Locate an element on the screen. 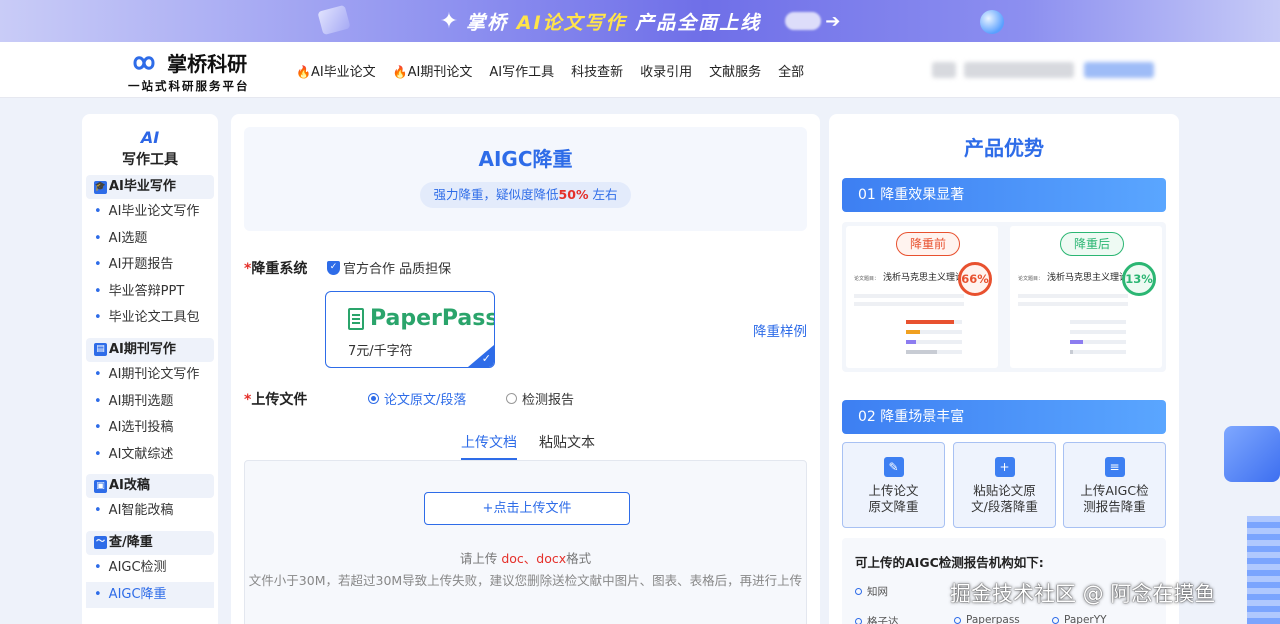 This screenshot has width=1280, height=624. tab-upload-document: 上传文档 is located at coordinates (489, 446).